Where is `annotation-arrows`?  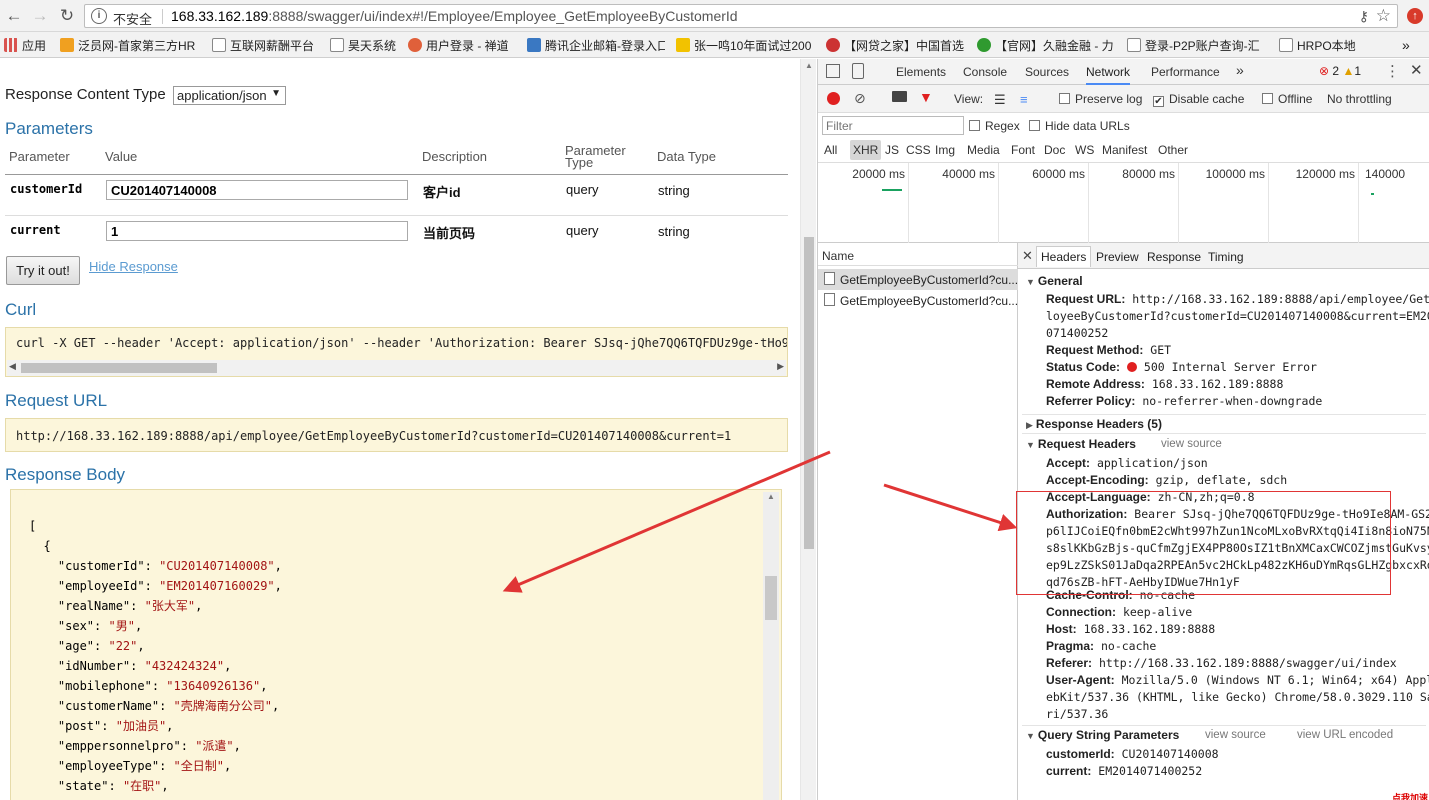 annotation-arrows is located at coordinates (760, 521).